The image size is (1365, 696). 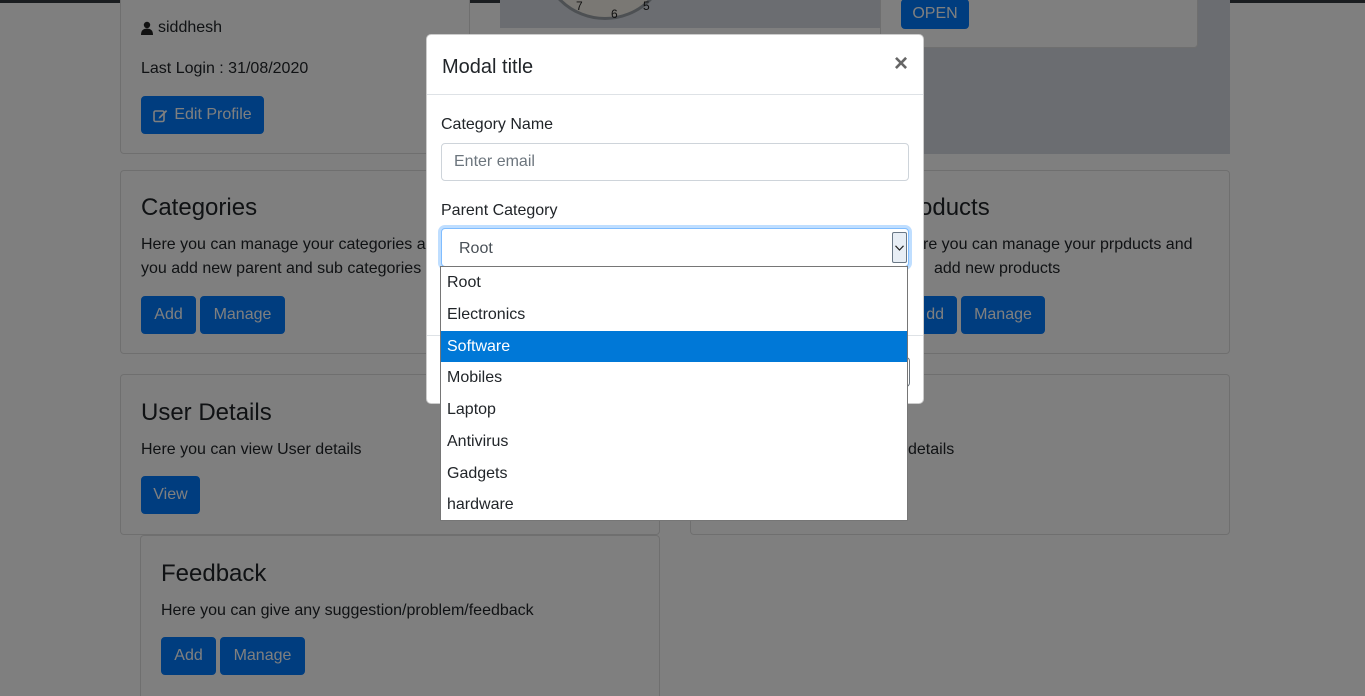 I want to click on dropdown-option: hardware, so click(x=674, y=505).